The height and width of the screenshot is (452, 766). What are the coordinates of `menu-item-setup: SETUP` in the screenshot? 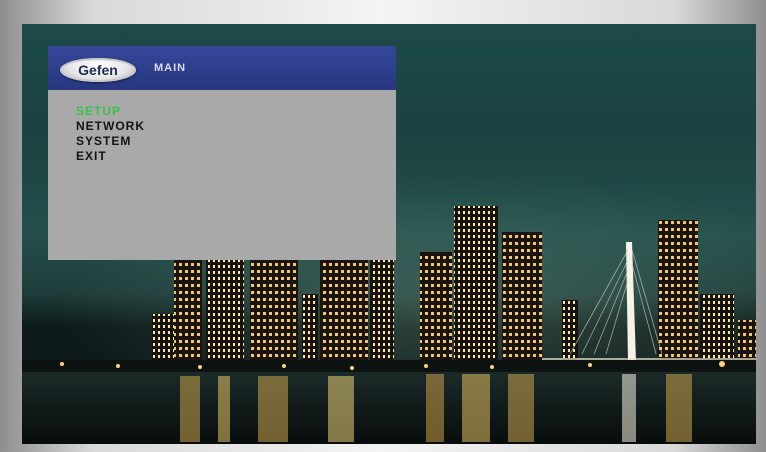 It's located at (110, 111).